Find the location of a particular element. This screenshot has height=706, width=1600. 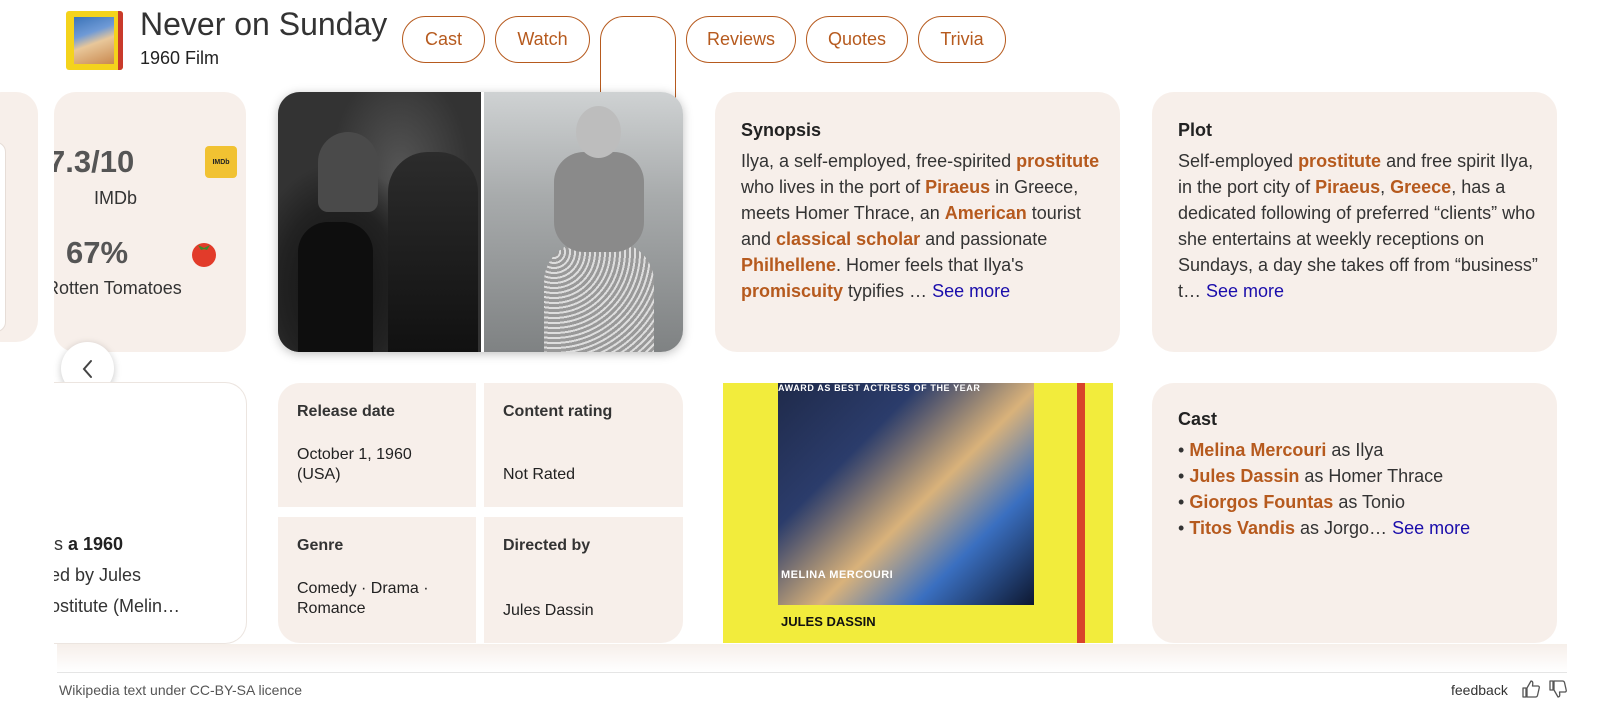

tab-quotes: Quotes is located at coordinates (857, 39).